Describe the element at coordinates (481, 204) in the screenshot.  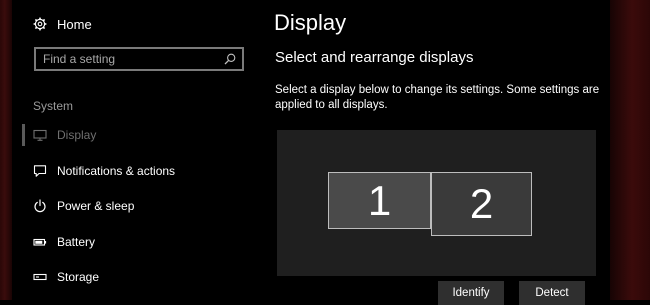
I see `display-2-tile: 2` at that location.